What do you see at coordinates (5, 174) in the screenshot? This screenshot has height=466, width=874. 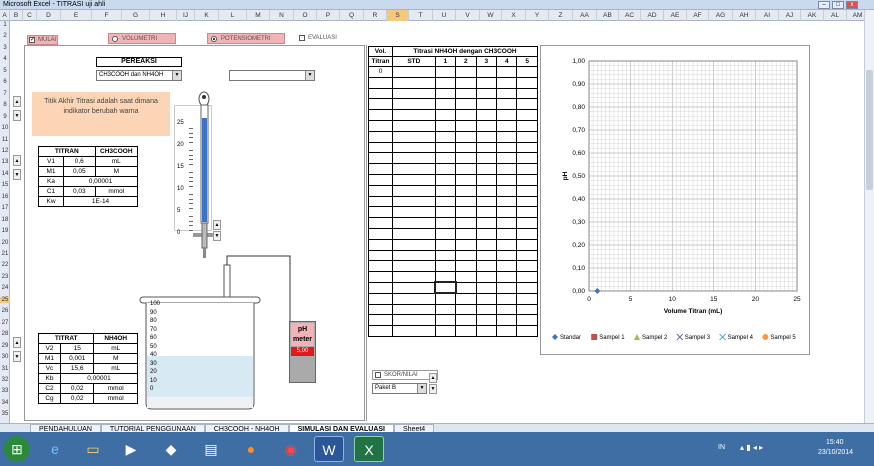 I see `row-header: 14` at bounding box center [5, 174].